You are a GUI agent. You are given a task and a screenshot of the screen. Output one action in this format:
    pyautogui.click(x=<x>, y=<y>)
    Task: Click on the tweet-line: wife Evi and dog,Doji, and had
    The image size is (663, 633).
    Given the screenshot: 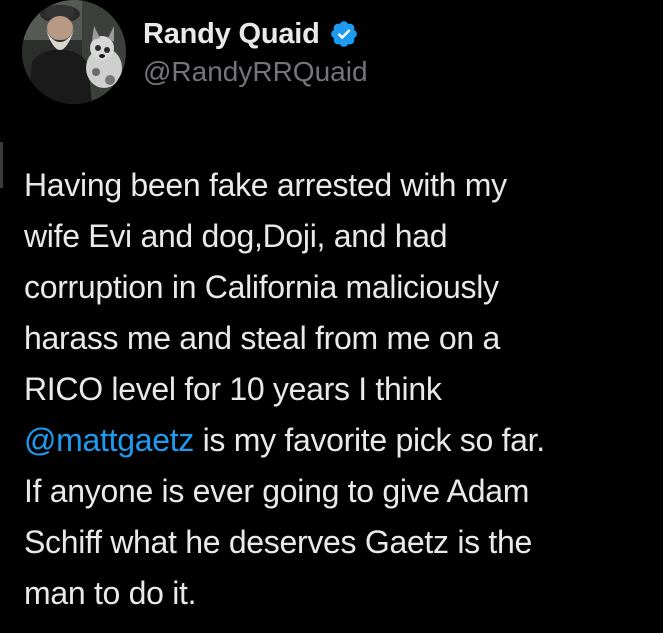 What is the action you would take?
    pyautogui.click(x=236, y=236)
    